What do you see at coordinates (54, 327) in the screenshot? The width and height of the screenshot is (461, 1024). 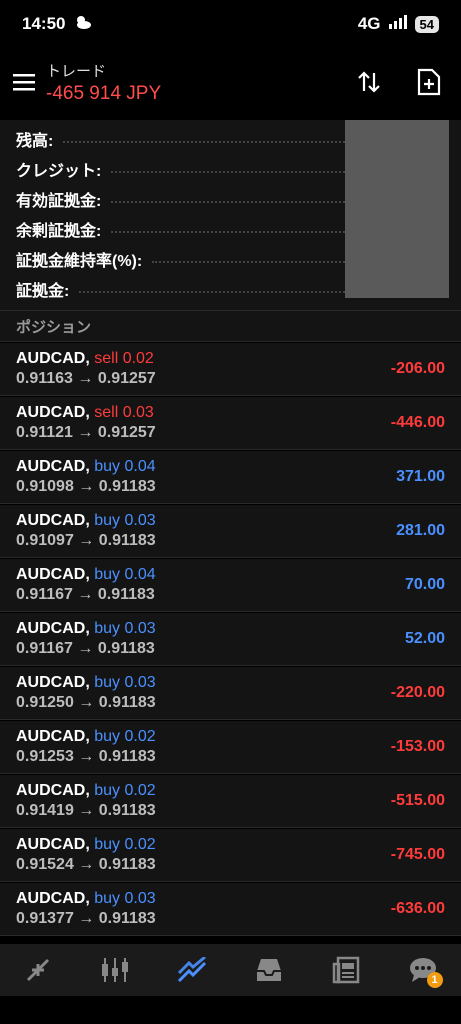 I see `positions-title: ポジション` at bounding box center [54, 327].